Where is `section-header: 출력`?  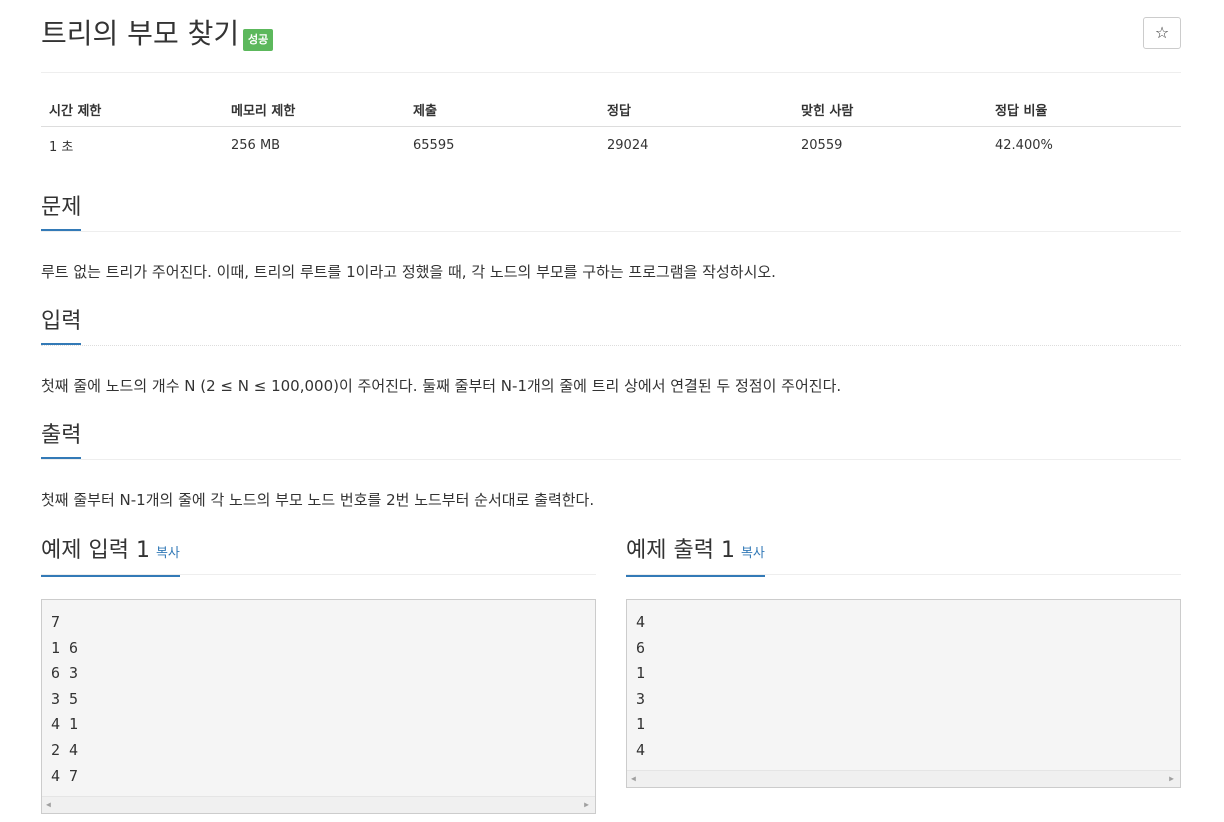 section-header: 출력 is located at coordinates (611, 440).